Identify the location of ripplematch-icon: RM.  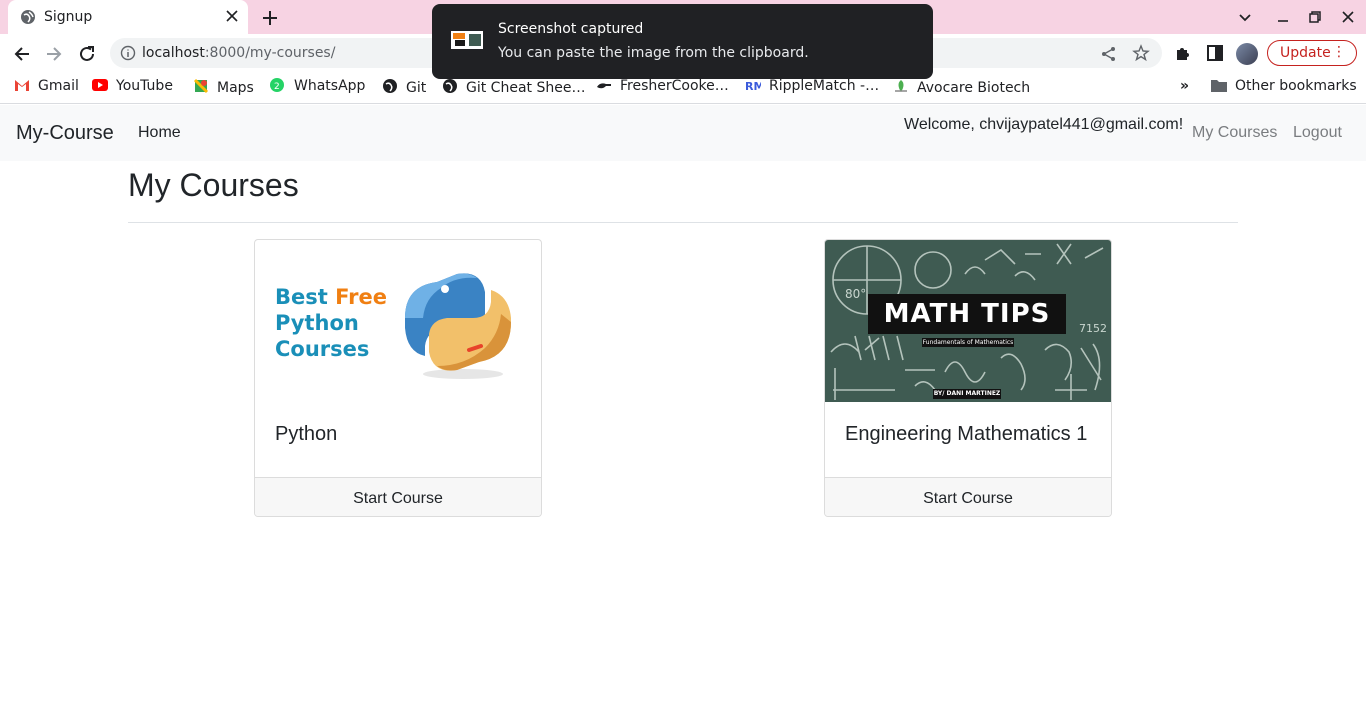
(754, 85).